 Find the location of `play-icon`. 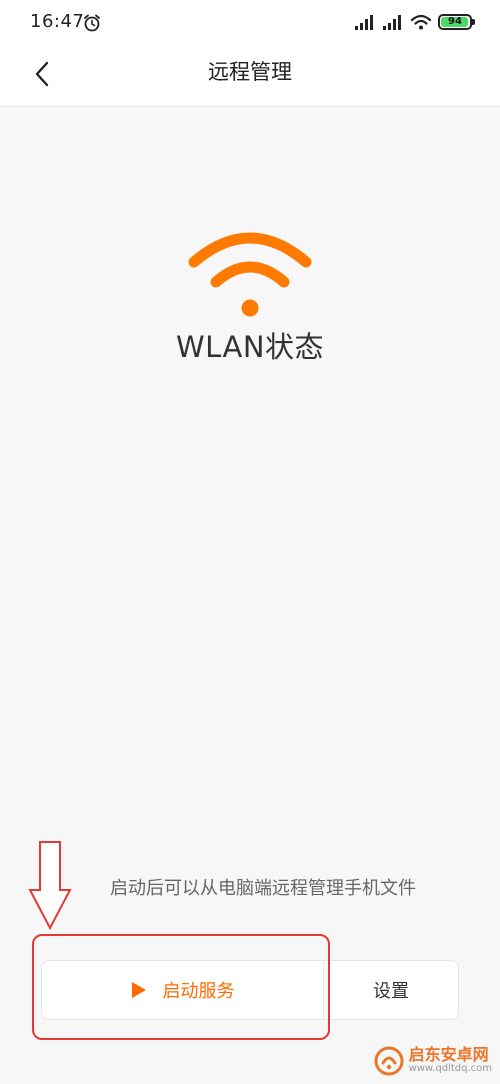

play-icon is located at coordinates (138, 990).